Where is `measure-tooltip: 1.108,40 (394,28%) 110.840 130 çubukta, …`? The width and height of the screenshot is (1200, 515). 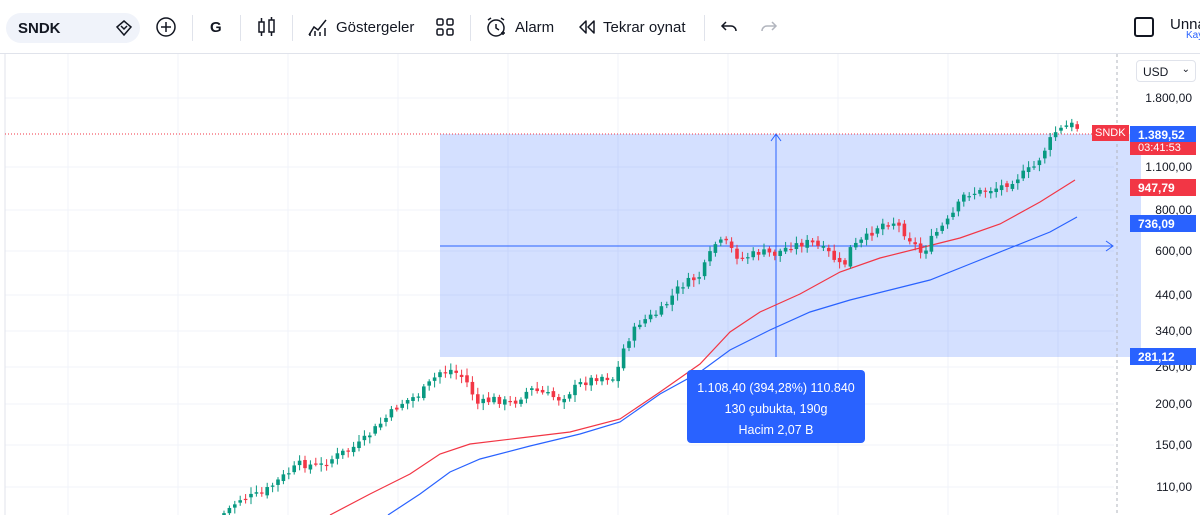 measure-tooltip: 1.108,40 (394,28%) 110.840 130 çubukta, … is located at coordinates (776, 406).